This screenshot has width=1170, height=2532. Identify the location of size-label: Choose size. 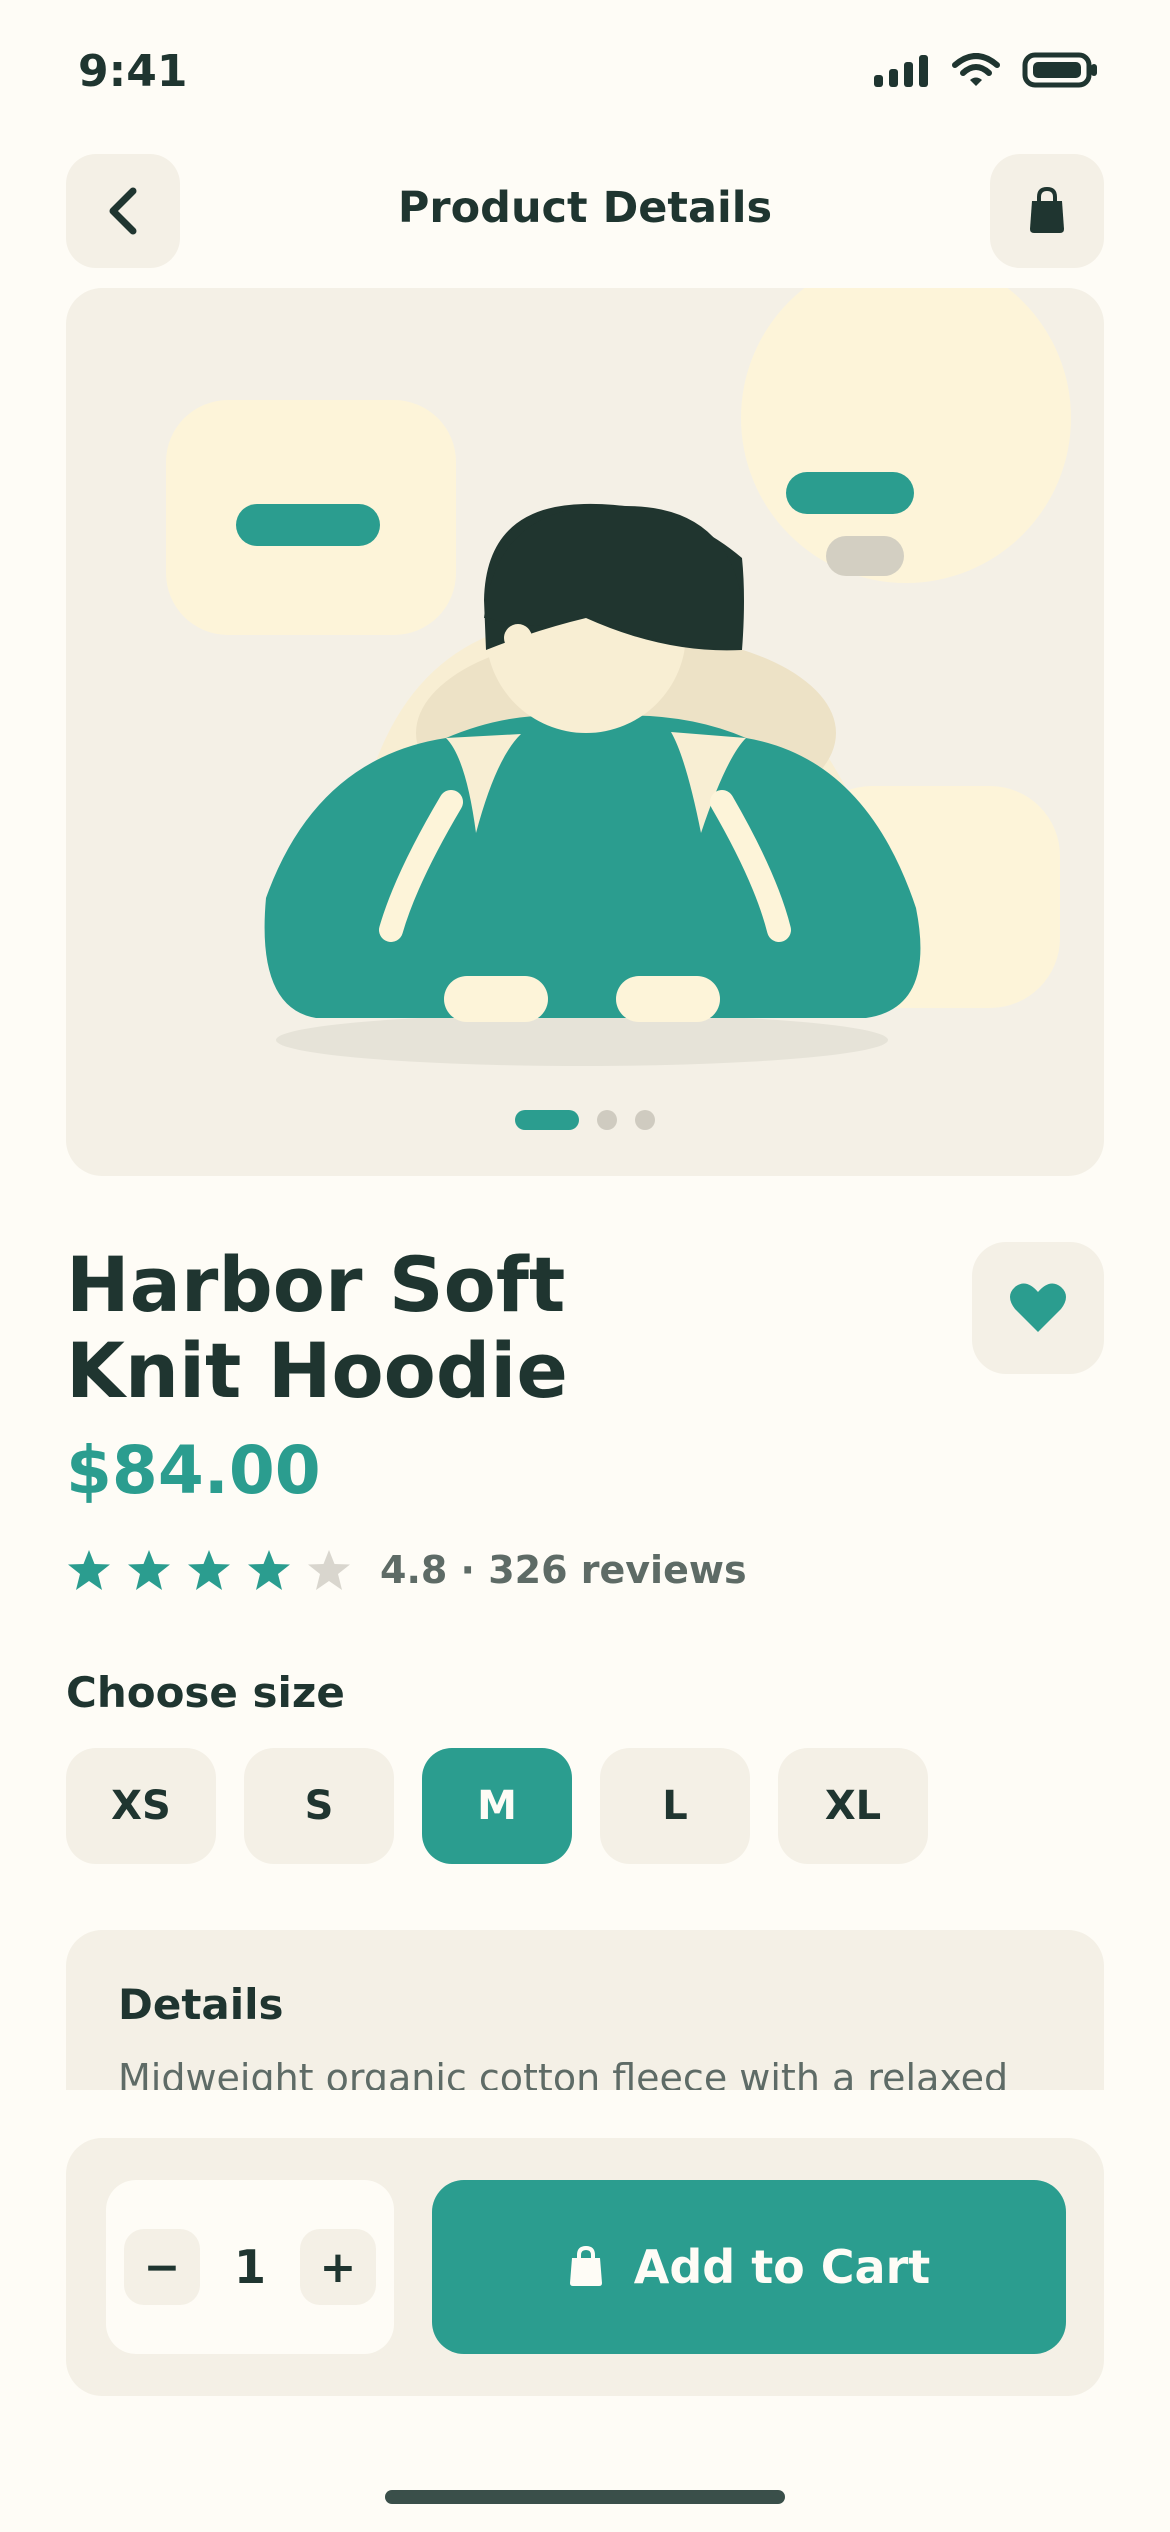
(205, 1692).